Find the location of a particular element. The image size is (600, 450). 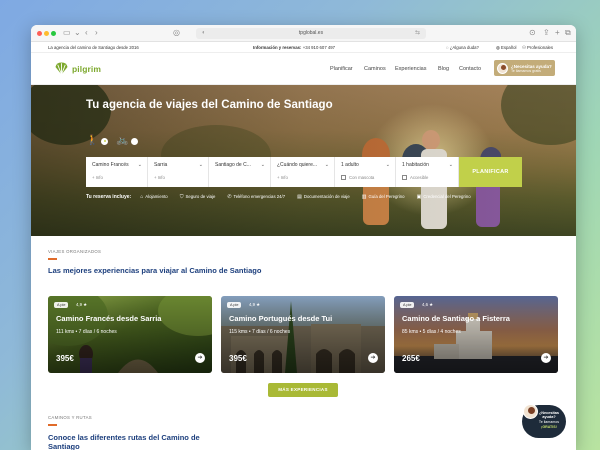

forward-icon: › is located at coordinates (96, 33).